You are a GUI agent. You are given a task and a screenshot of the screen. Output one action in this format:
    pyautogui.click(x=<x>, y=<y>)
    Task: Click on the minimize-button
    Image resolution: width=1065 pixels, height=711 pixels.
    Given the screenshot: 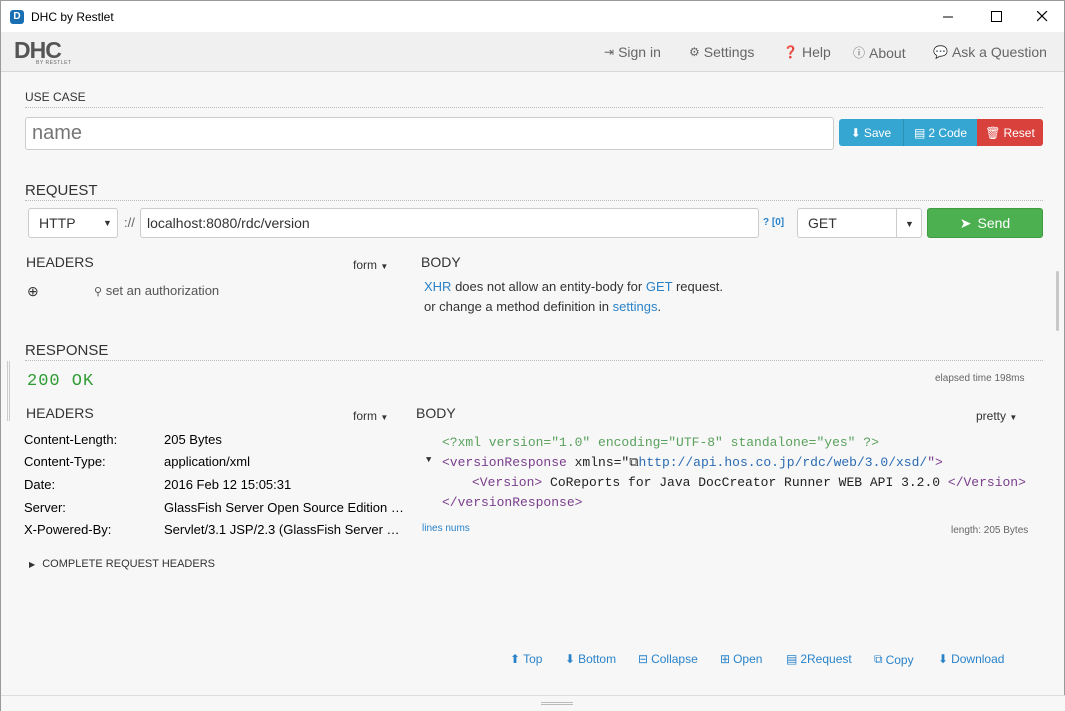 What is the action you would take?
    pyautogui.click(x=948, y=16)
    